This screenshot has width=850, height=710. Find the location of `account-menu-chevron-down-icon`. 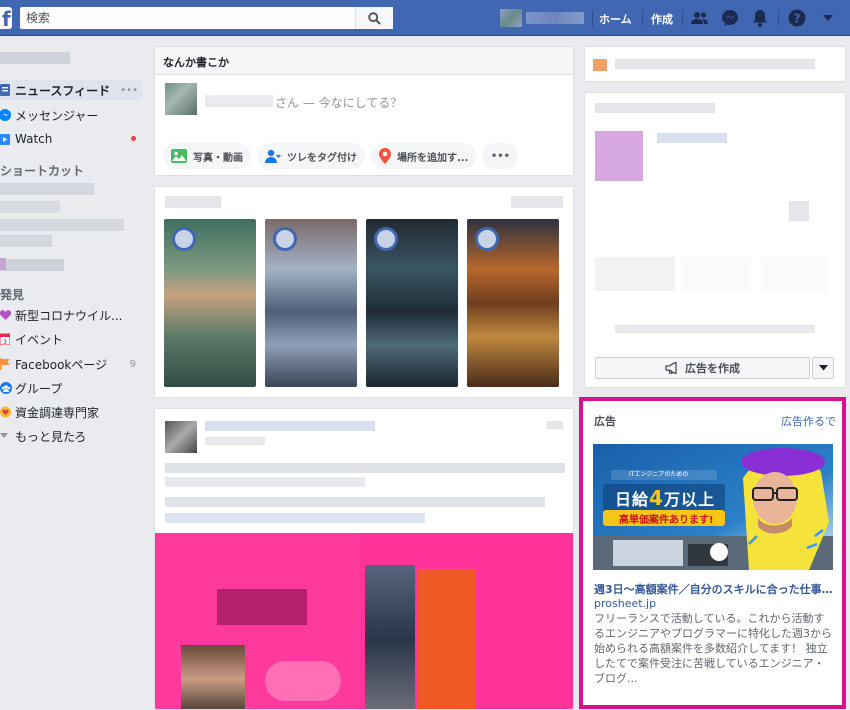

account-menu-chevron-down-icon is located at coordinates (828, 18).